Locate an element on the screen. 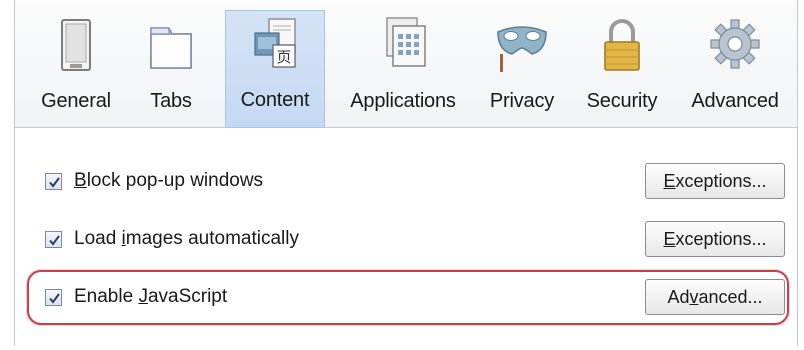 The height and width of the screenshot is (350, 804). tab-tabs: Tabs is located at coordinates (171, 67).